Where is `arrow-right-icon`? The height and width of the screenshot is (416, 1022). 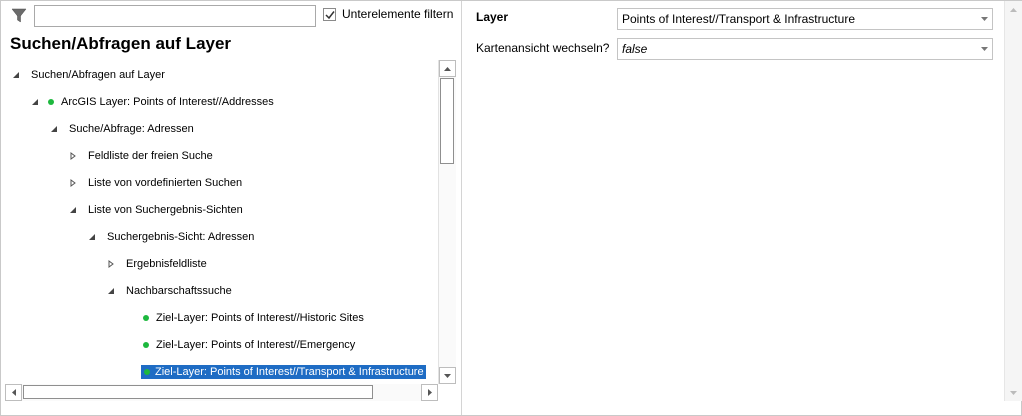
arrow-right-icon is located at coordinates (429, 392).